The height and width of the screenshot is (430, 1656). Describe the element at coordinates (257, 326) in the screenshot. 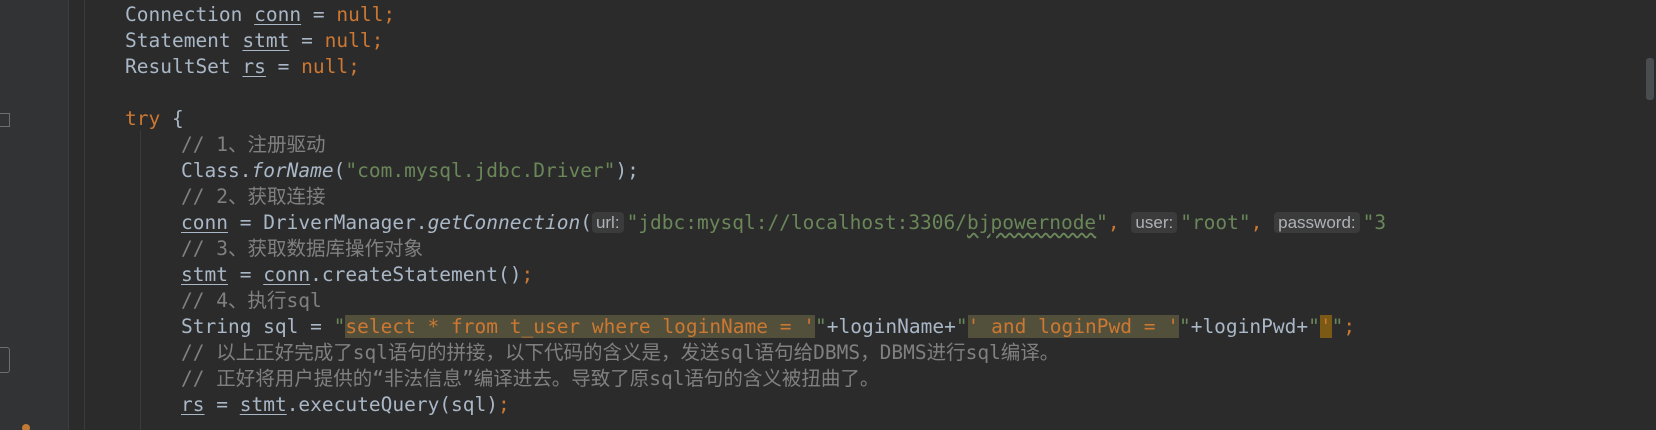

I see `code-text: String sql =` at that location.